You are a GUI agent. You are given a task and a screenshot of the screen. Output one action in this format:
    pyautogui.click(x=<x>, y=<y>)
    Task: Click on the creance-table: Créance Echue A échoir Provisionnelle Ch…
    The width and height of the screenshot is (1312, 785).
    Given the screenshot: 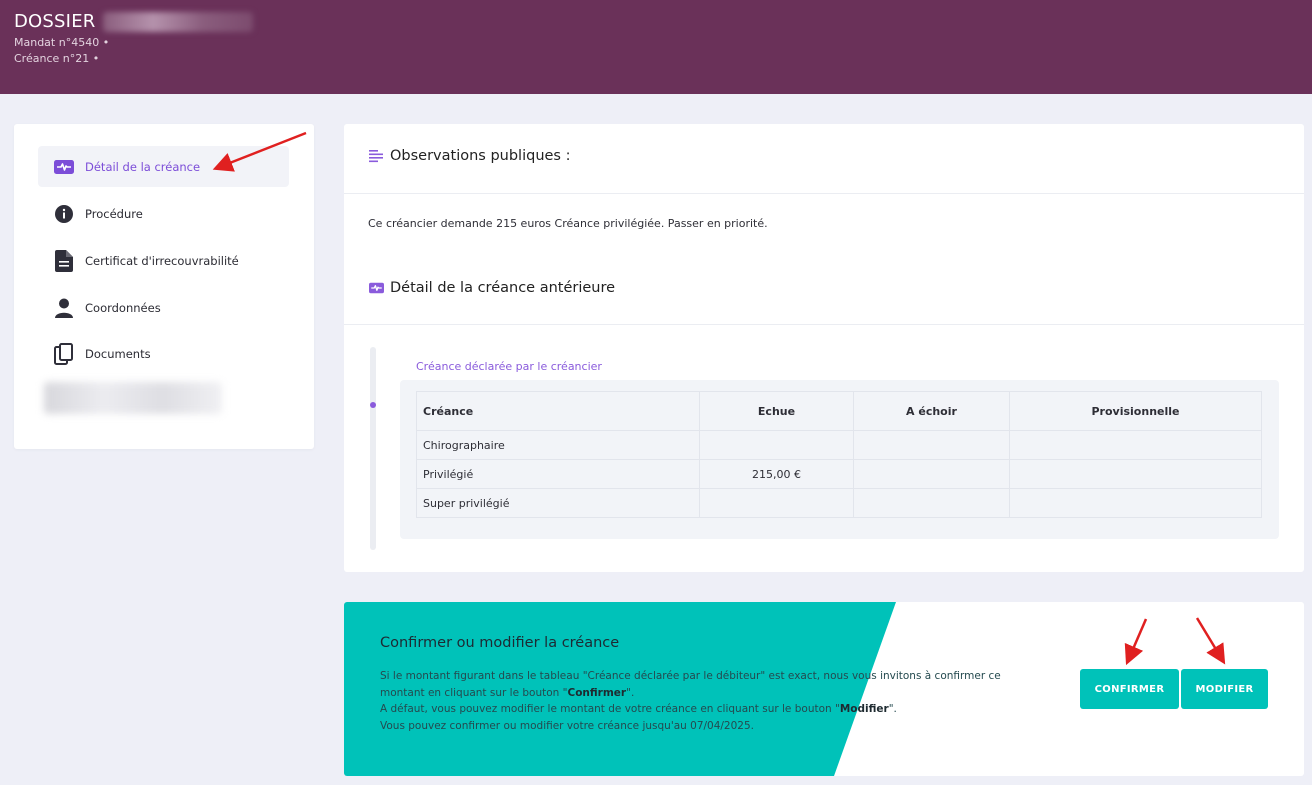 What is the action you would take?
    pyautogui.click(x=839, y=454)
    